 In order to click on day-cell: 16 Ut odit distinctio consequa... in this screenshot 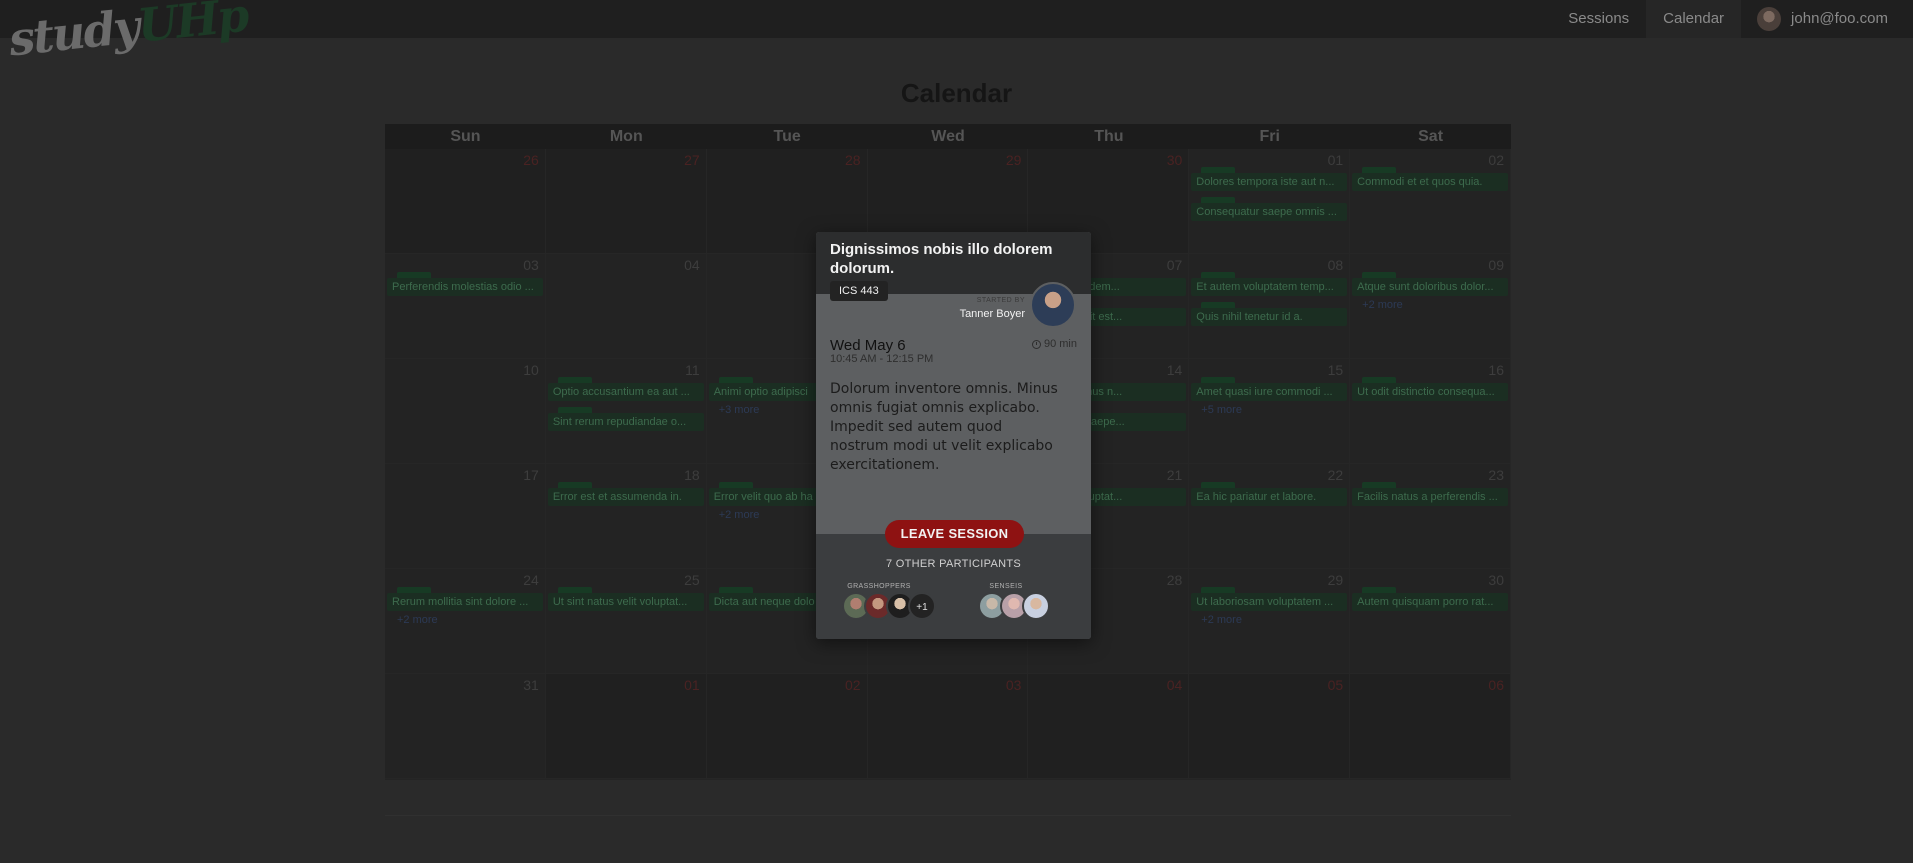, I will do `click(1430, 411)`.